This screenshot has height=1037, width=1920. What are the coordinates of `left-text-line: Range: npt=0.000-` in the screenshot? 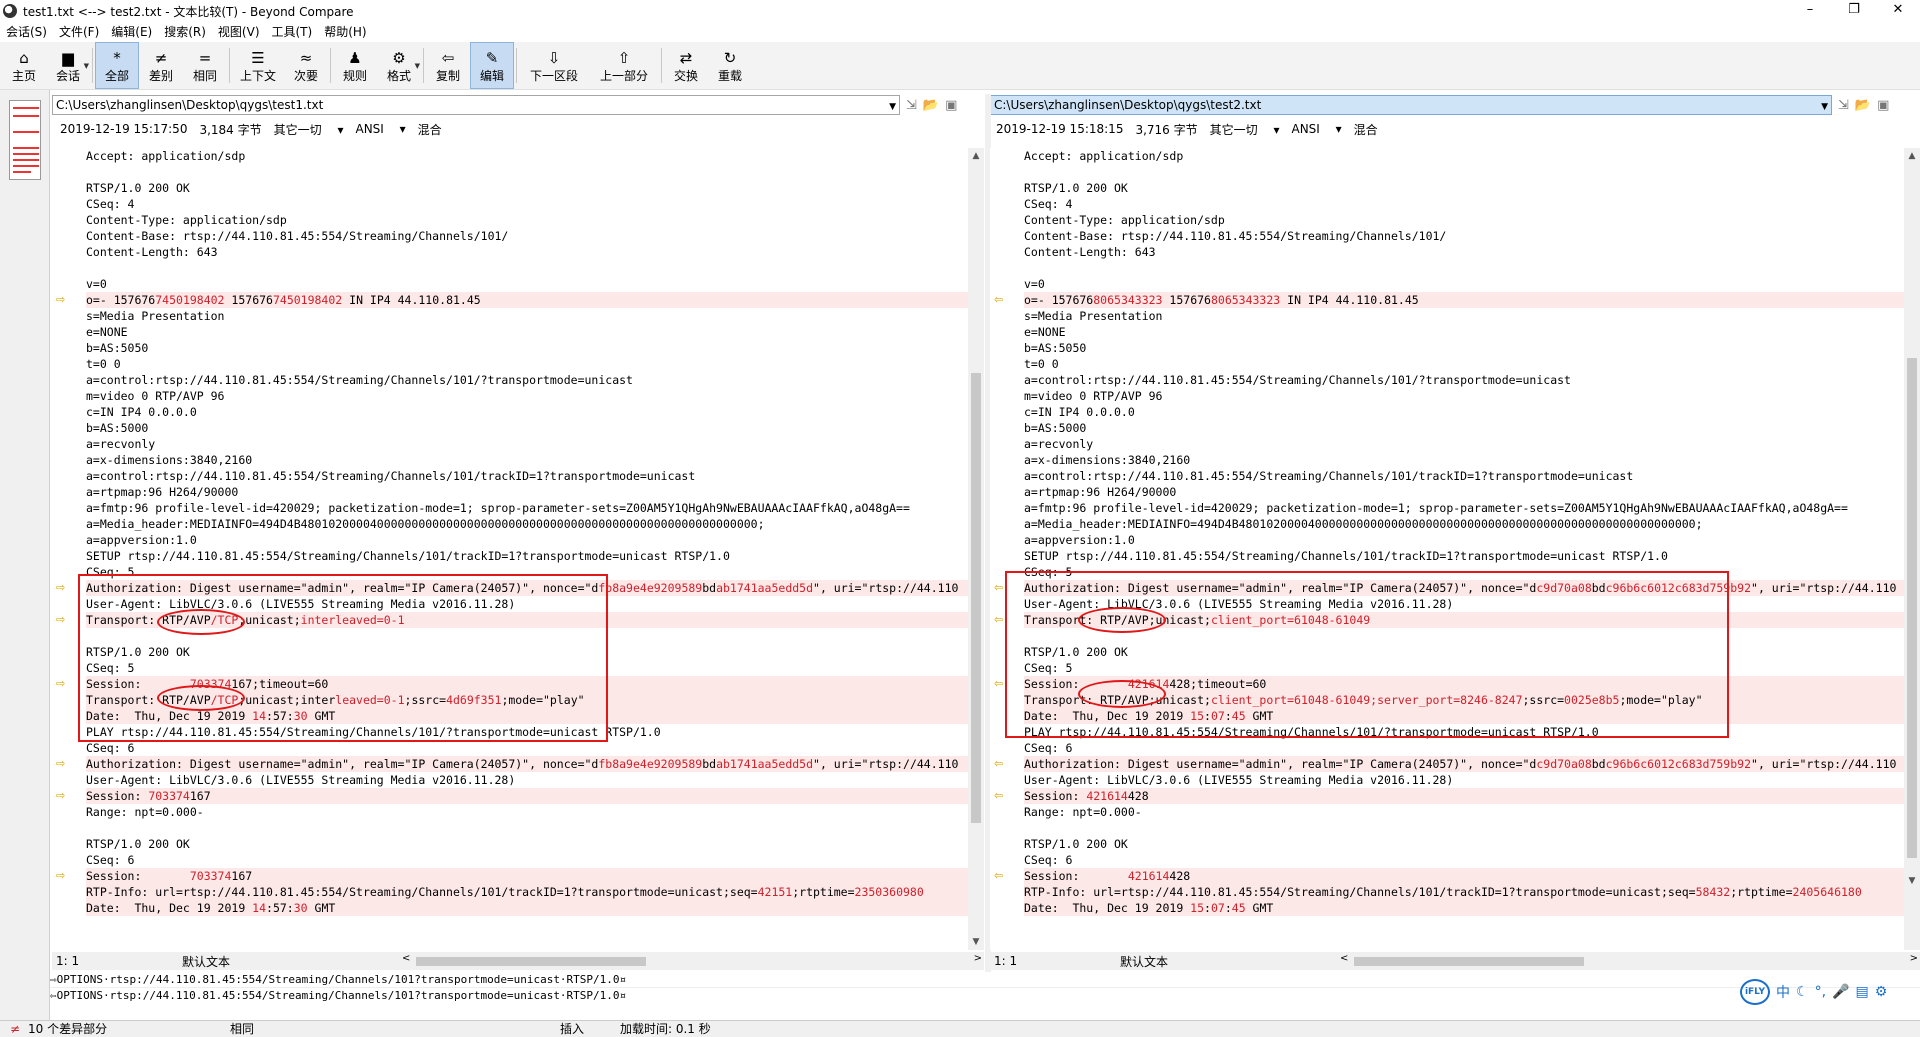 It's located at (527, 812).